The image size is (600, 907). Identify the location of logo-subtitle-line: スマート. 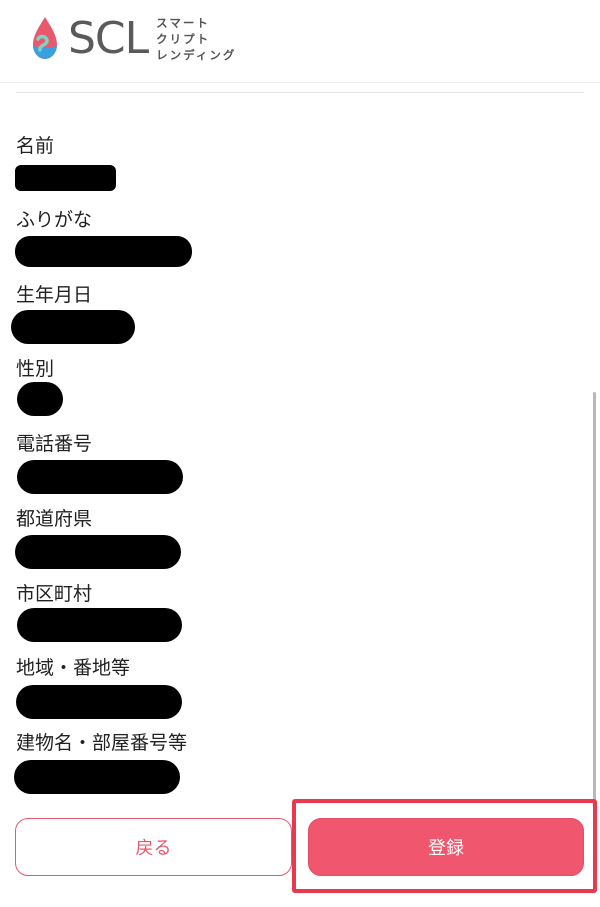
(183, 23).